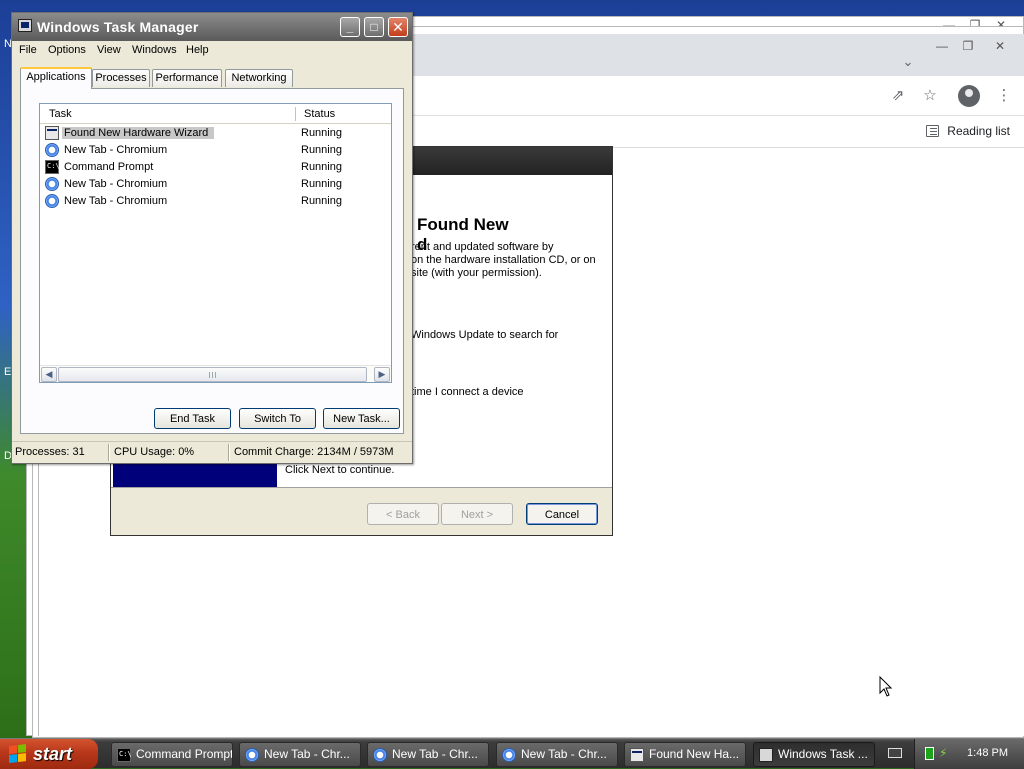 The width and height of the screenshot is (1024, 769). Describe the element at coordinates (361, 487) in the screenshot. I see `wizard-divider` at that location.